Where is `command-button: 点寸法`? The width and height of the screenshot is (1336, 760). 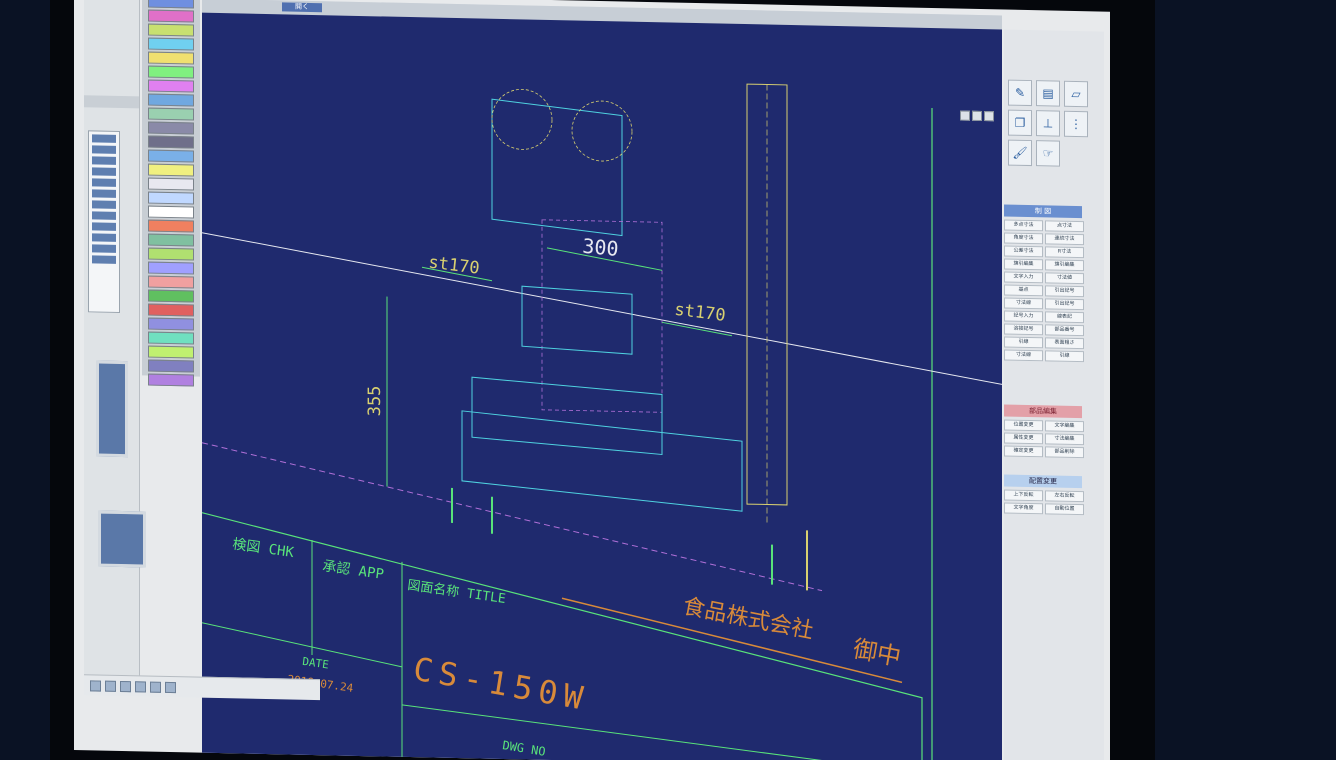 command-button: 点寸法 is located at coordinates (1064, 226).